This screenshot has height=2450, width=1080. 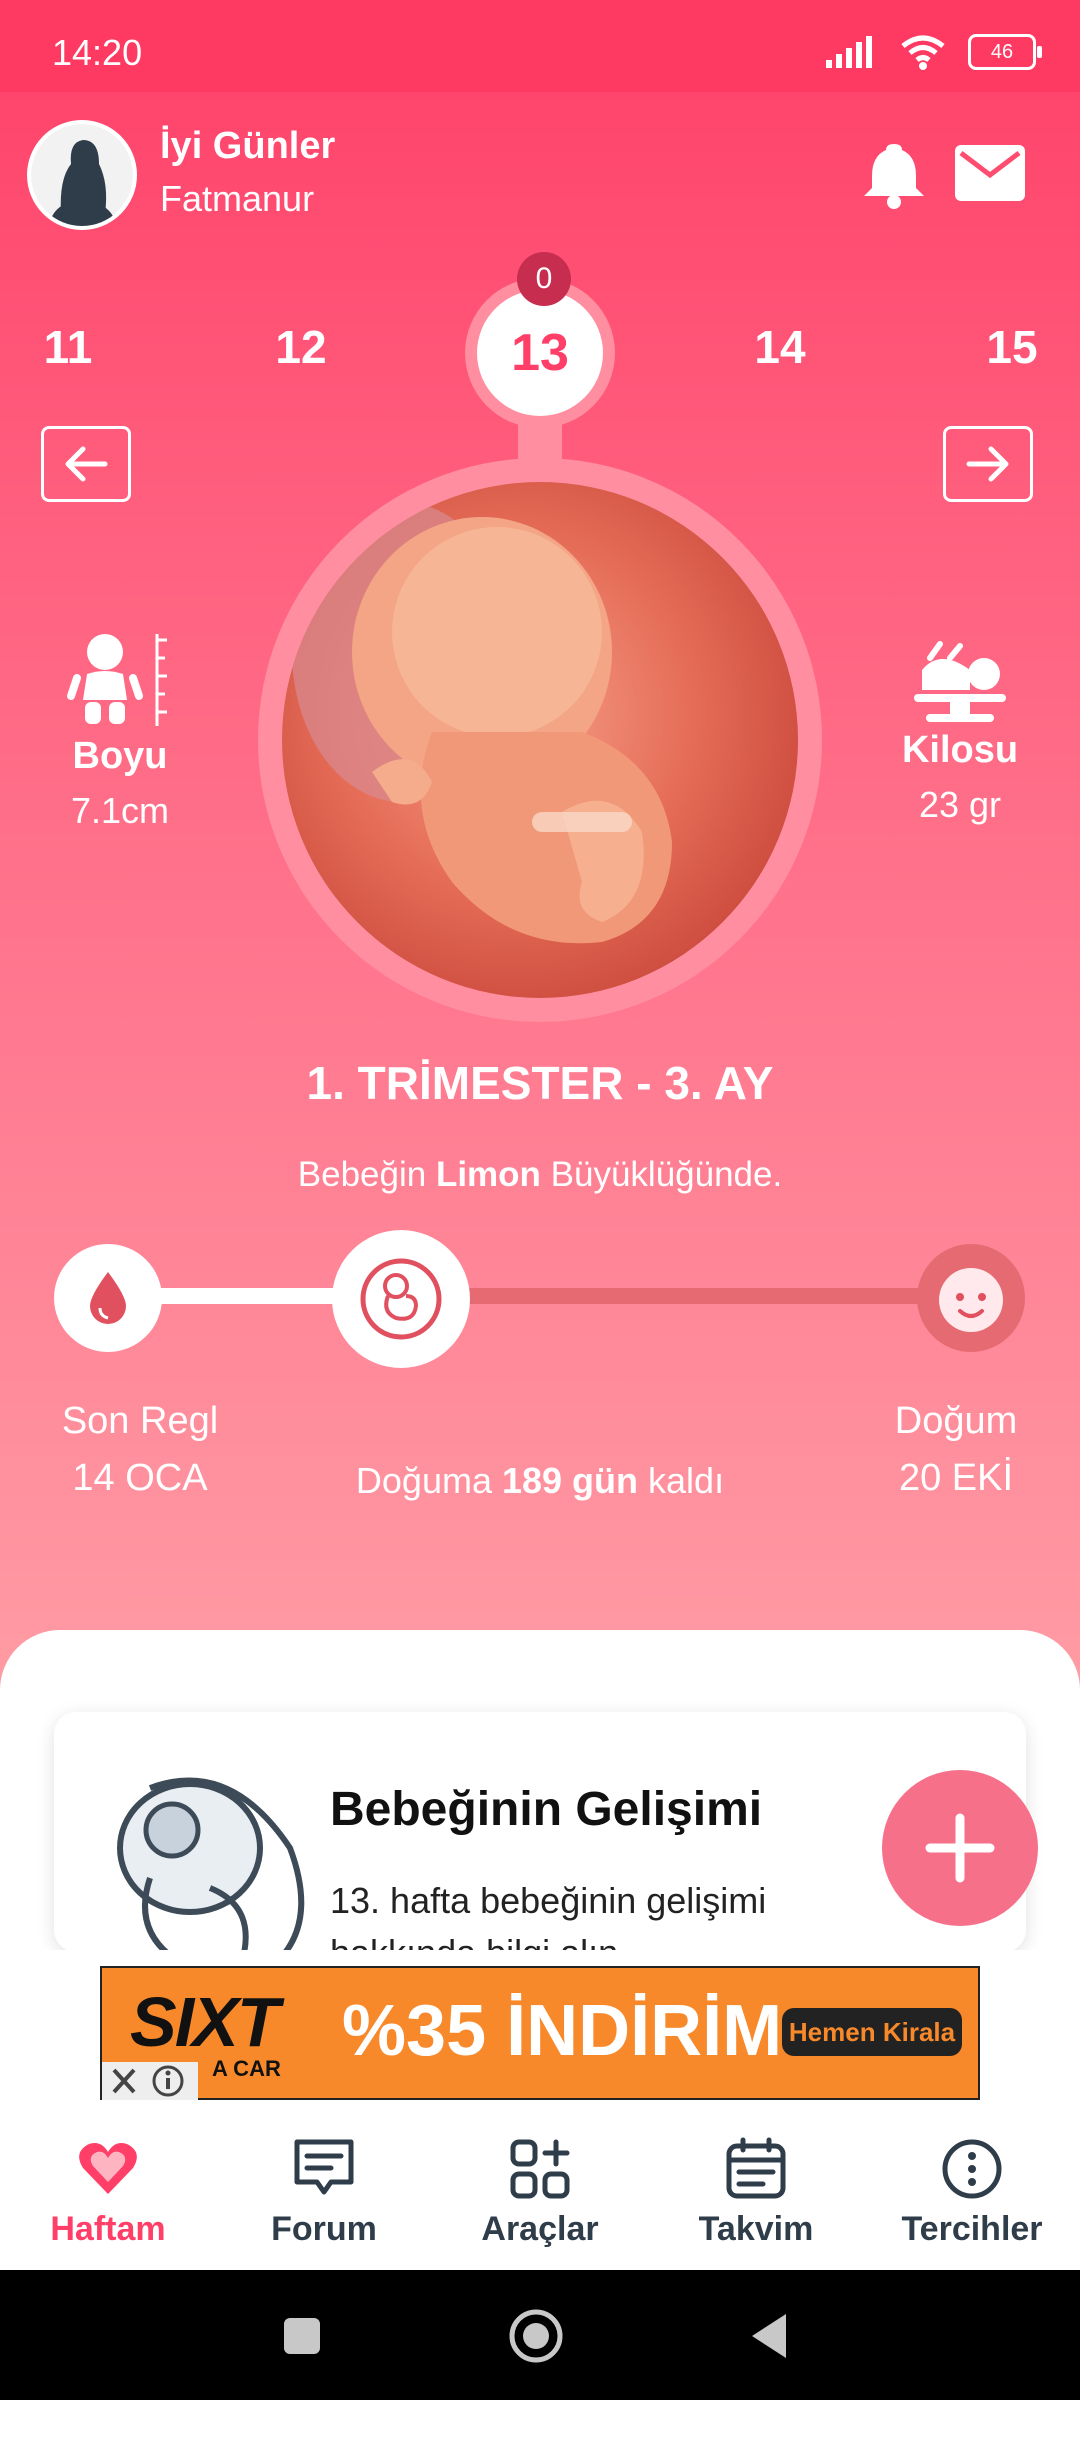 What do you see at coordinates (366, 1174) in the screenshot?
I see `size-prefix: Bebeğin` at bounding box center [366, 1174].